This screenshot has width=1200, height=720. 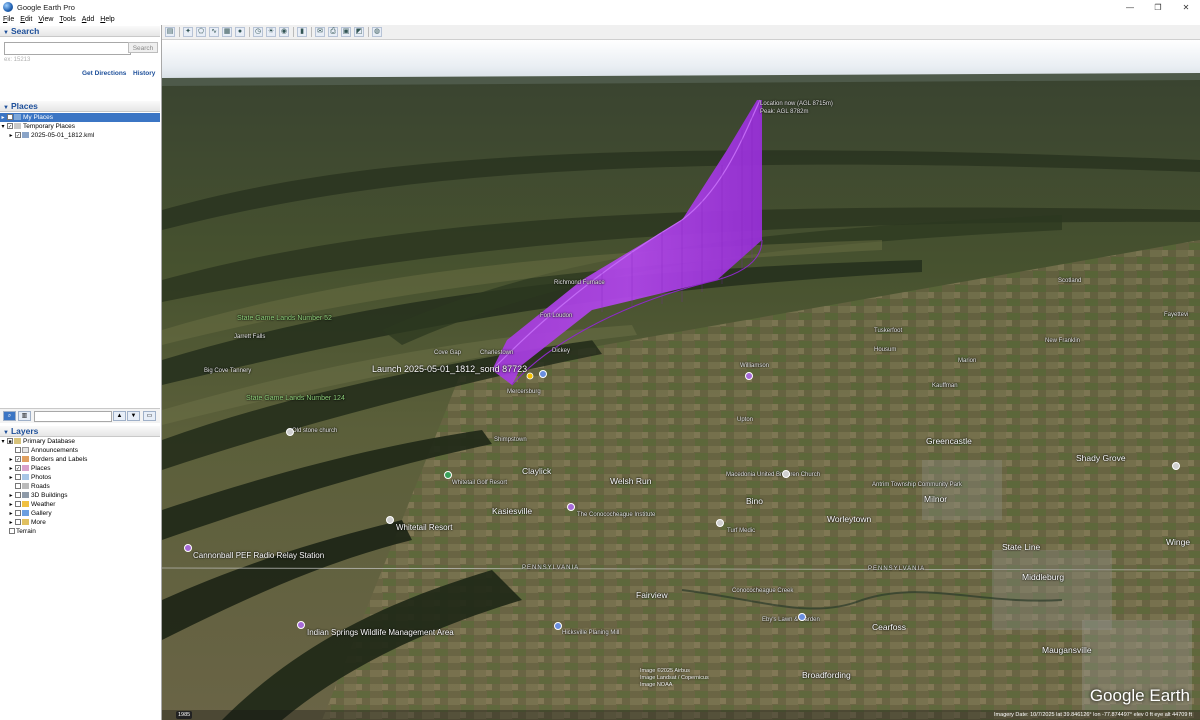 I want to click on place-hicksville-mill: Hicksville Planing Mill, so click(x=590, y=633).